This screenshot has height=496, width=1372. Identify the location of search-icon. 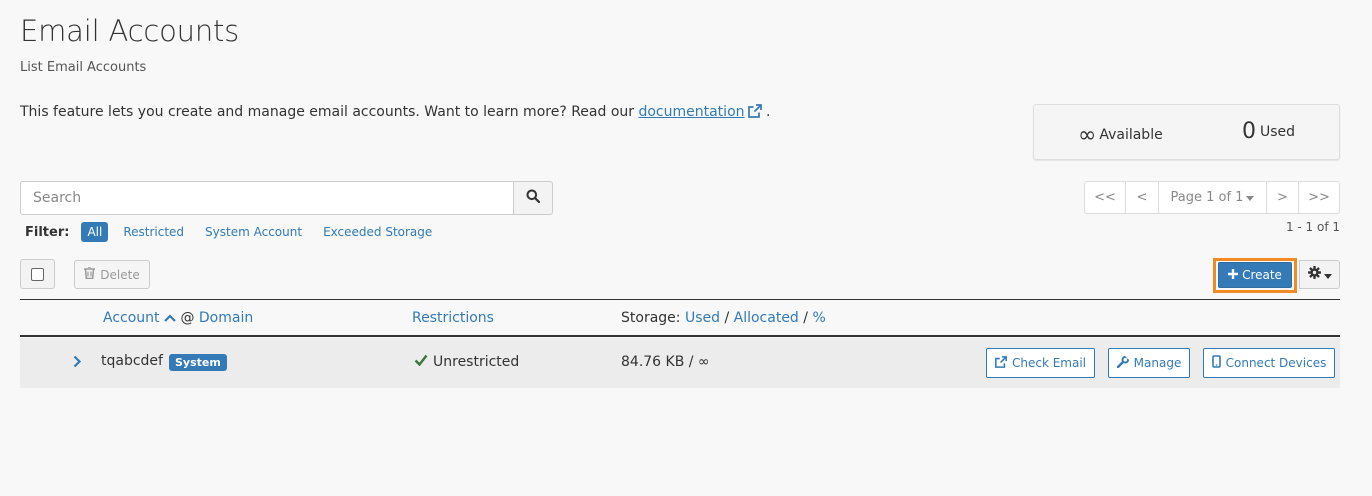
(533, 198).